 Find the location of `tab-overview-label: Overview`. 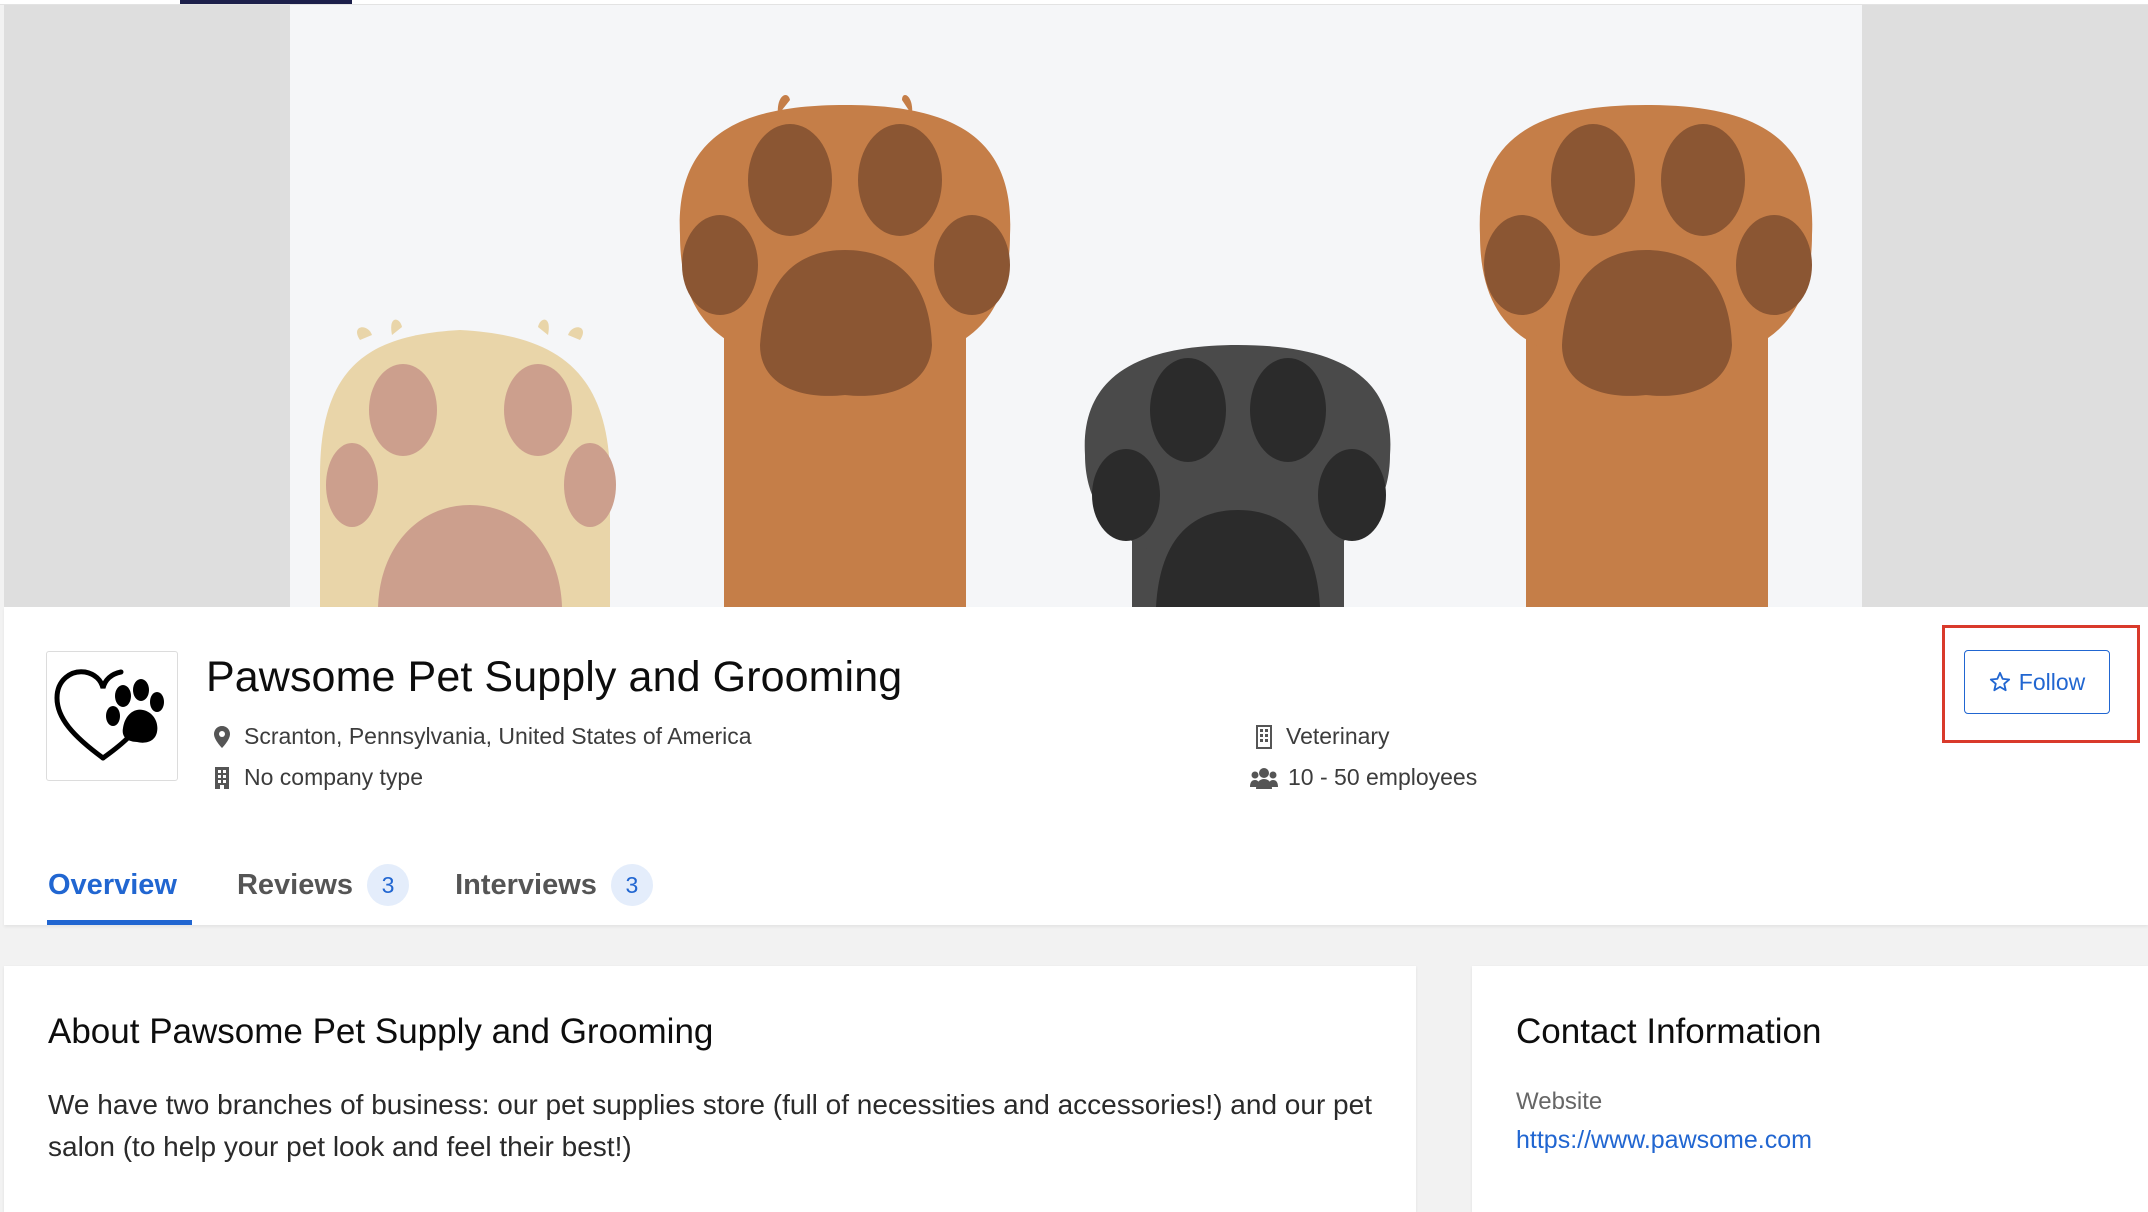

tab-overview-label: Overview is located at coordinates (112, 884).